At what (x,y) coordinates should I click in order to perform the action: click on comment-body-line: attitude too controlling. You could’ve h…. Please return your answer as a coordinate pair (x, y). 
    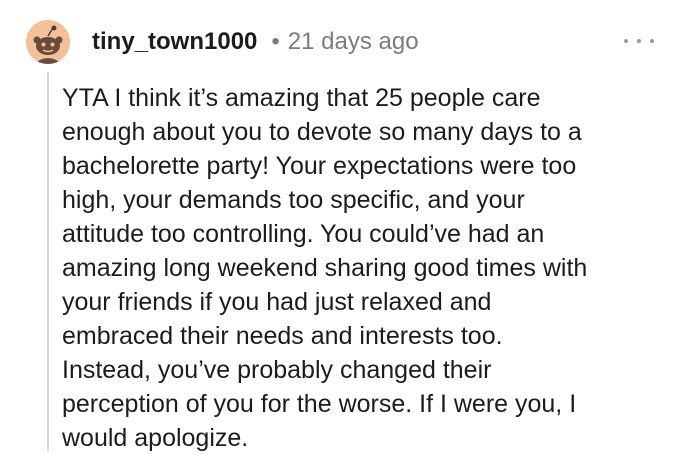
    Looking at the image, I should click on (303, 234).